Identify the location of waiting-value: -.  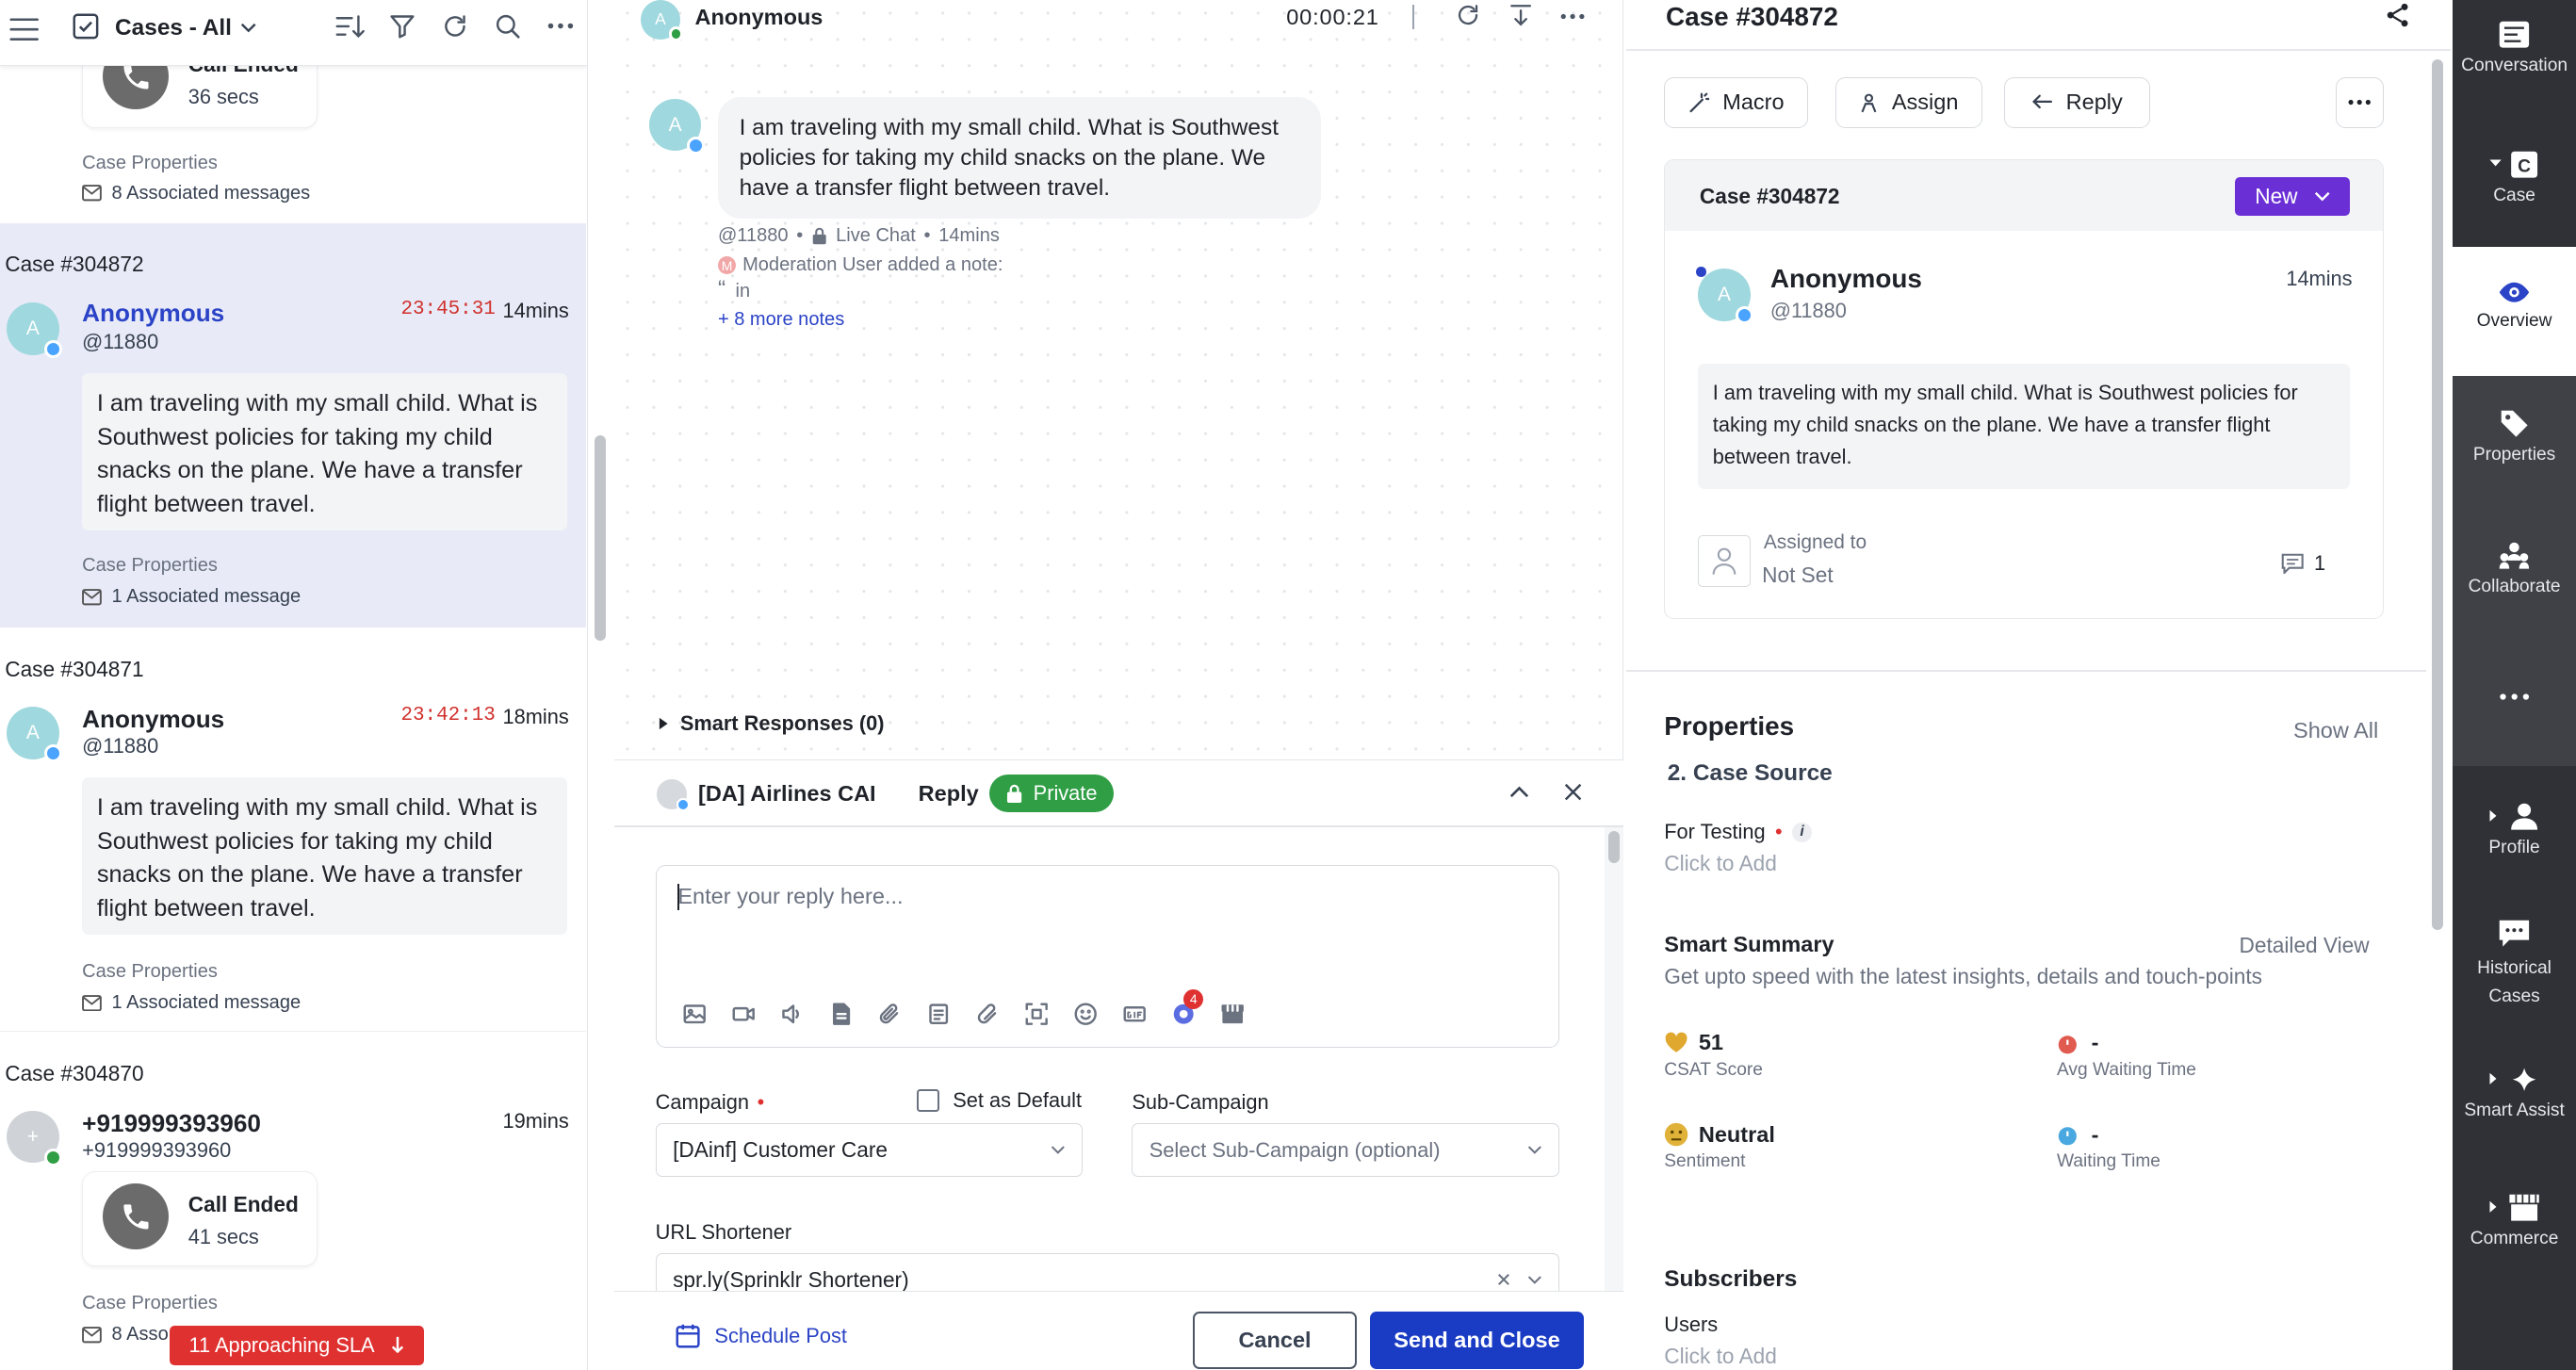
(2095, 1134).